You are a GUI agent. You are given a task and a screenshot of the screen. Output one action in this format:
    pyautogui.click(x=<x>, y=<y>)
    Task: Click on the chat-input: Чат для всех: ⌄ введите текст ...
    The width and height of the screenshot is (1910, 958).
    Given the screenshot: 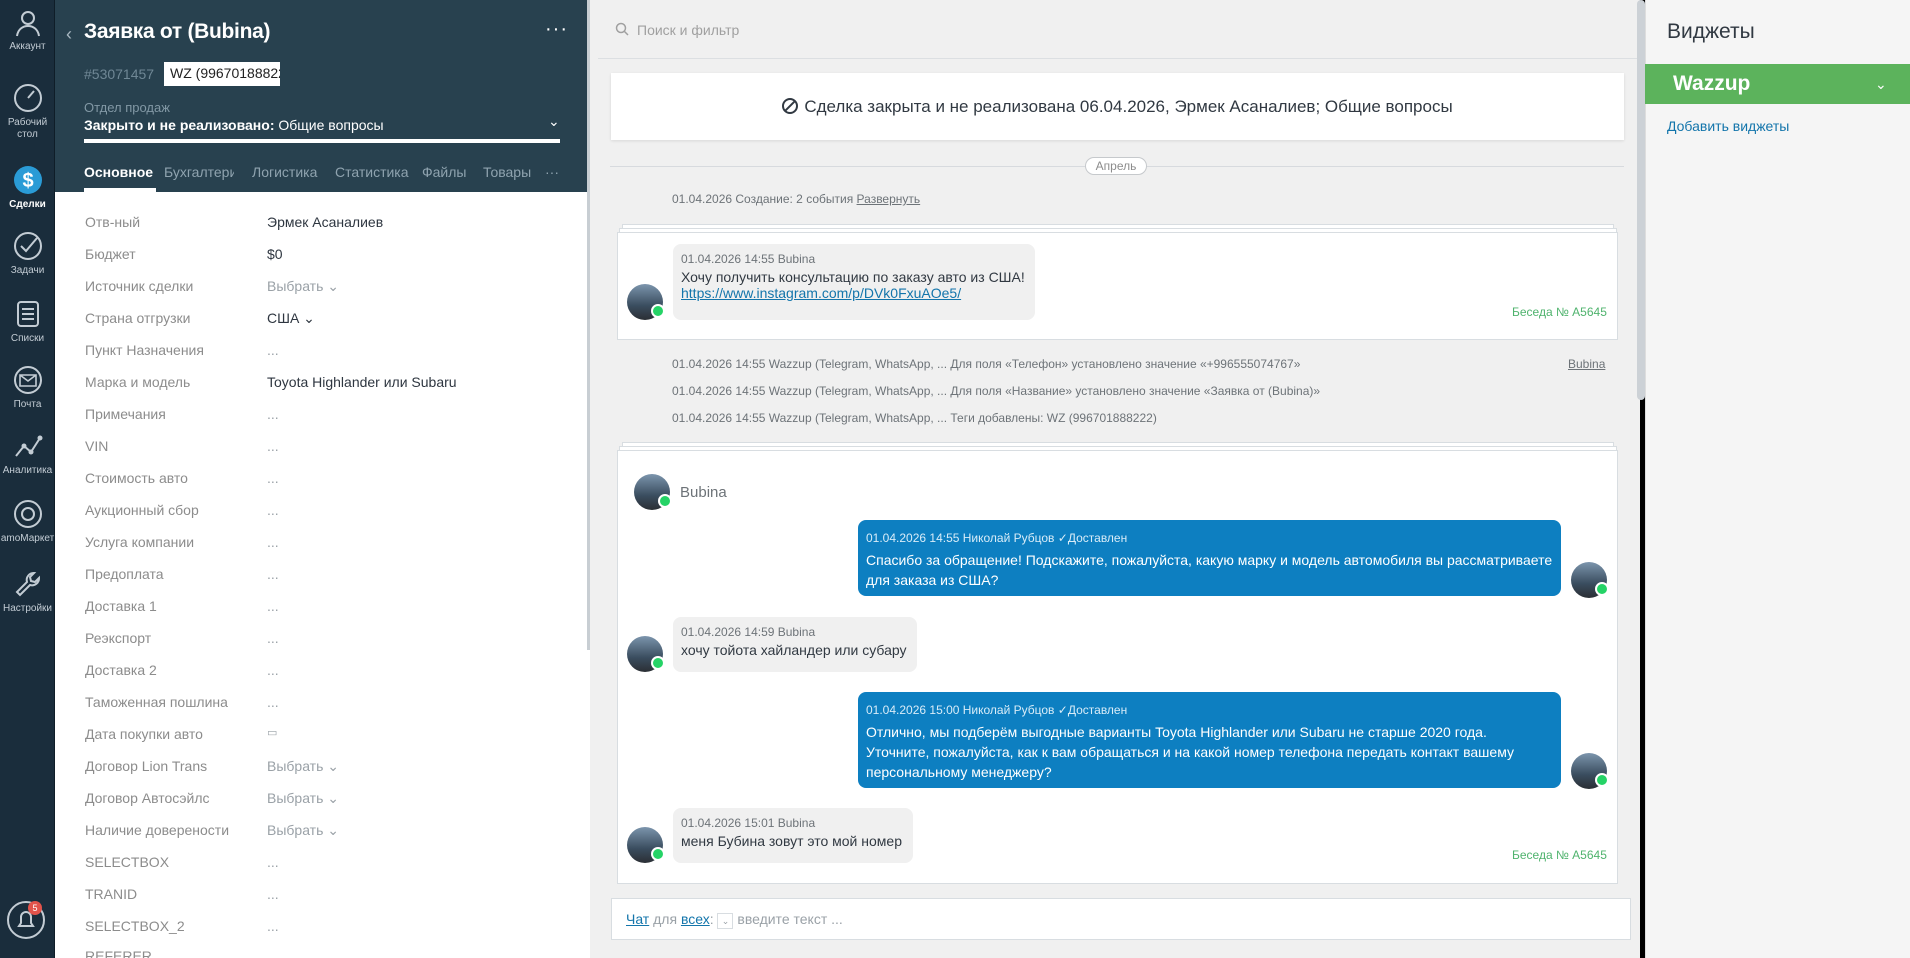 What is the action you would take?
    pyautogui.click(x=1121, y=919)
    